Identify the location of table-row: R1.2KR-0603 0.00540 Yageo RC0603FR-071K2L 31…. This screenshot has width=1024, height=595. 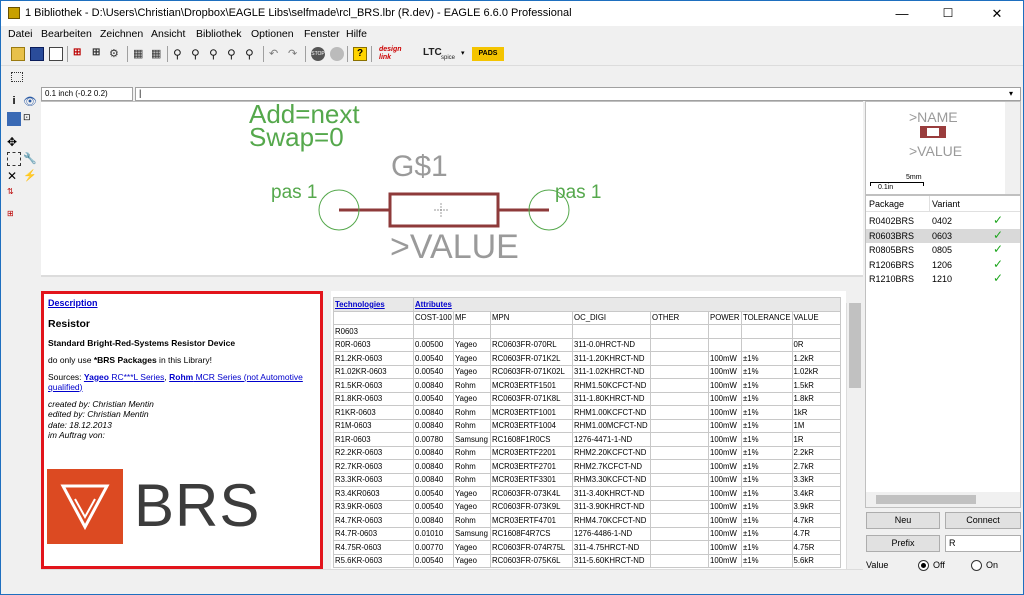
(587, 358).